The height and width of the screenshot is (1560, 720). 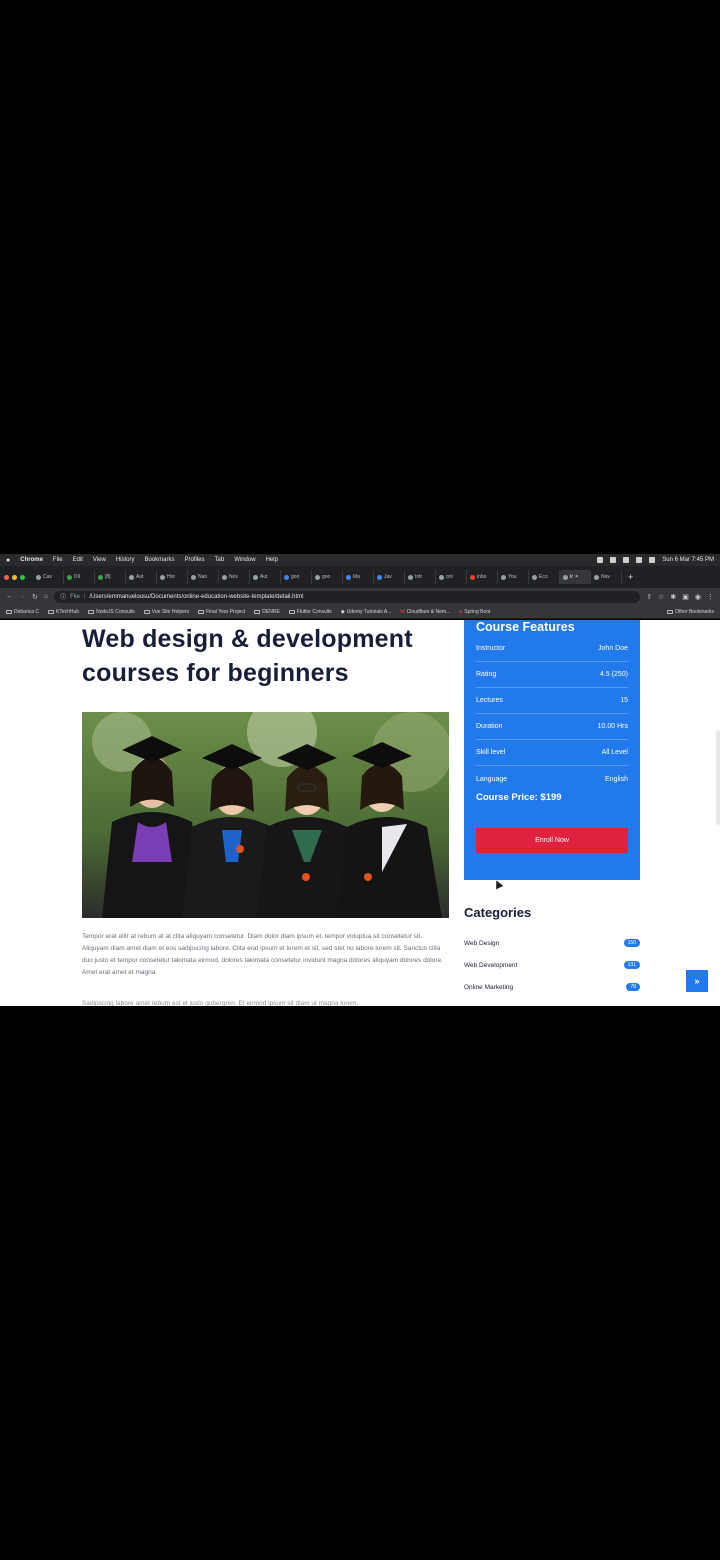 What do you see at coordinates (626, 560) in the screenshot?
I see `volume-icon` at bounding box center [626, 560].